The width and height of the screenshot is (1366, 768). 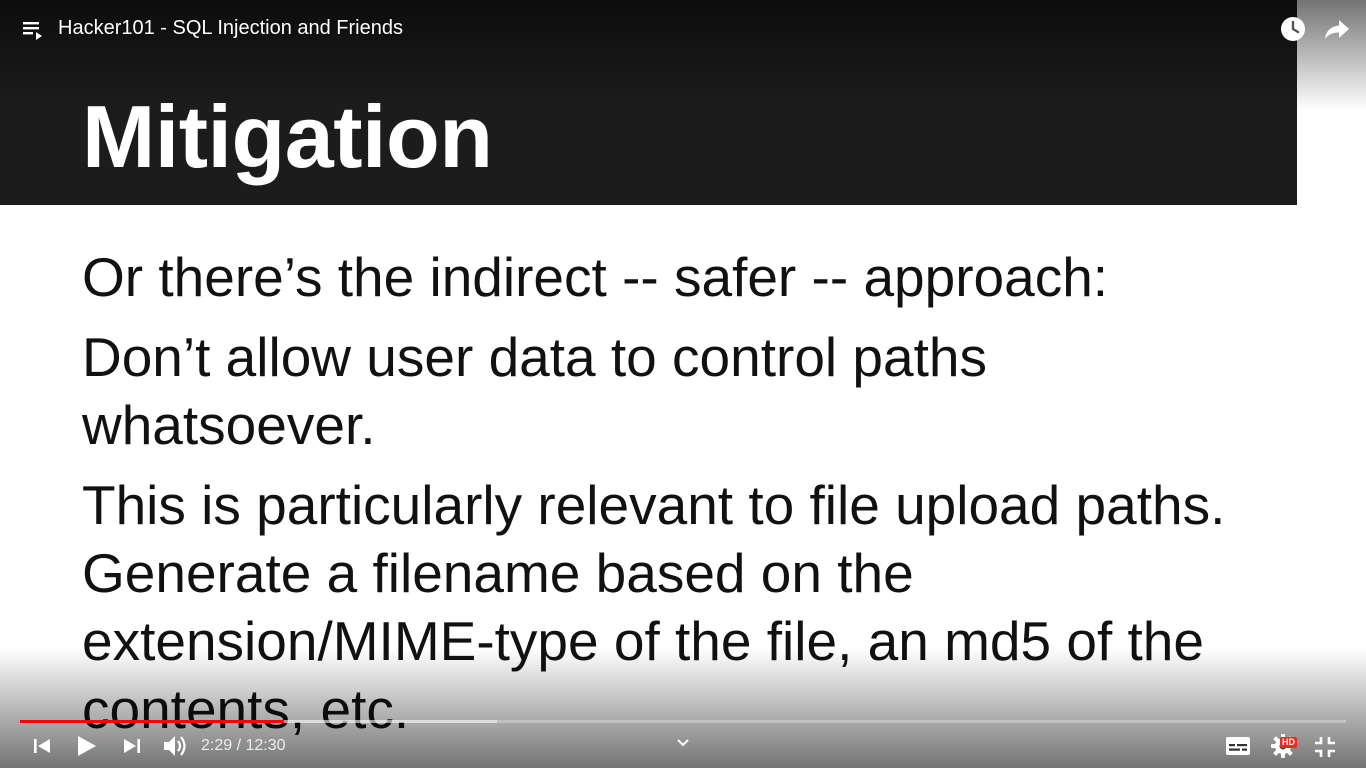 I want to click on skip-next-icon, so click(x=132, y=746).